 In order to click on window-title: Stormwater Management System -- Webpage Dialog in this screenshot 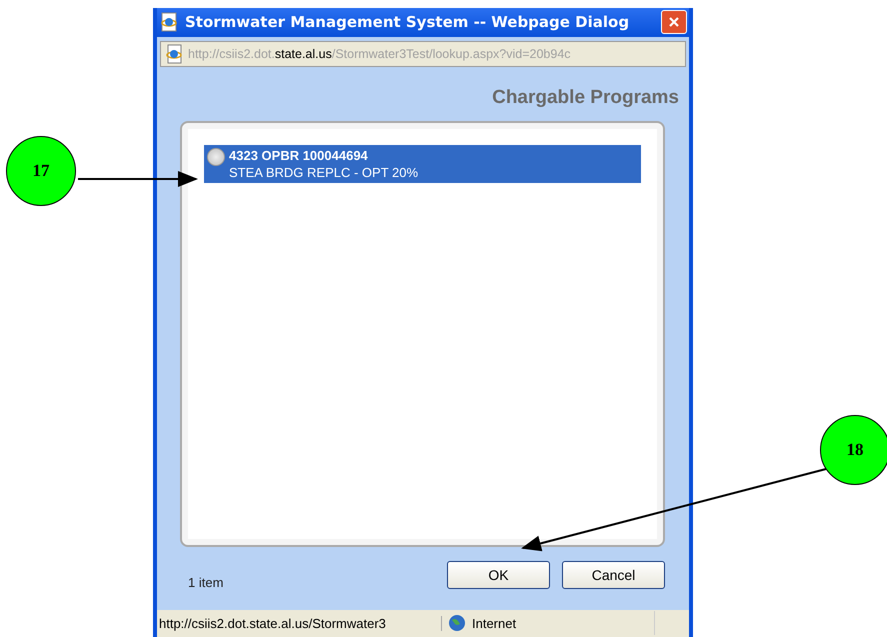, I will do `click(407, 22)`.